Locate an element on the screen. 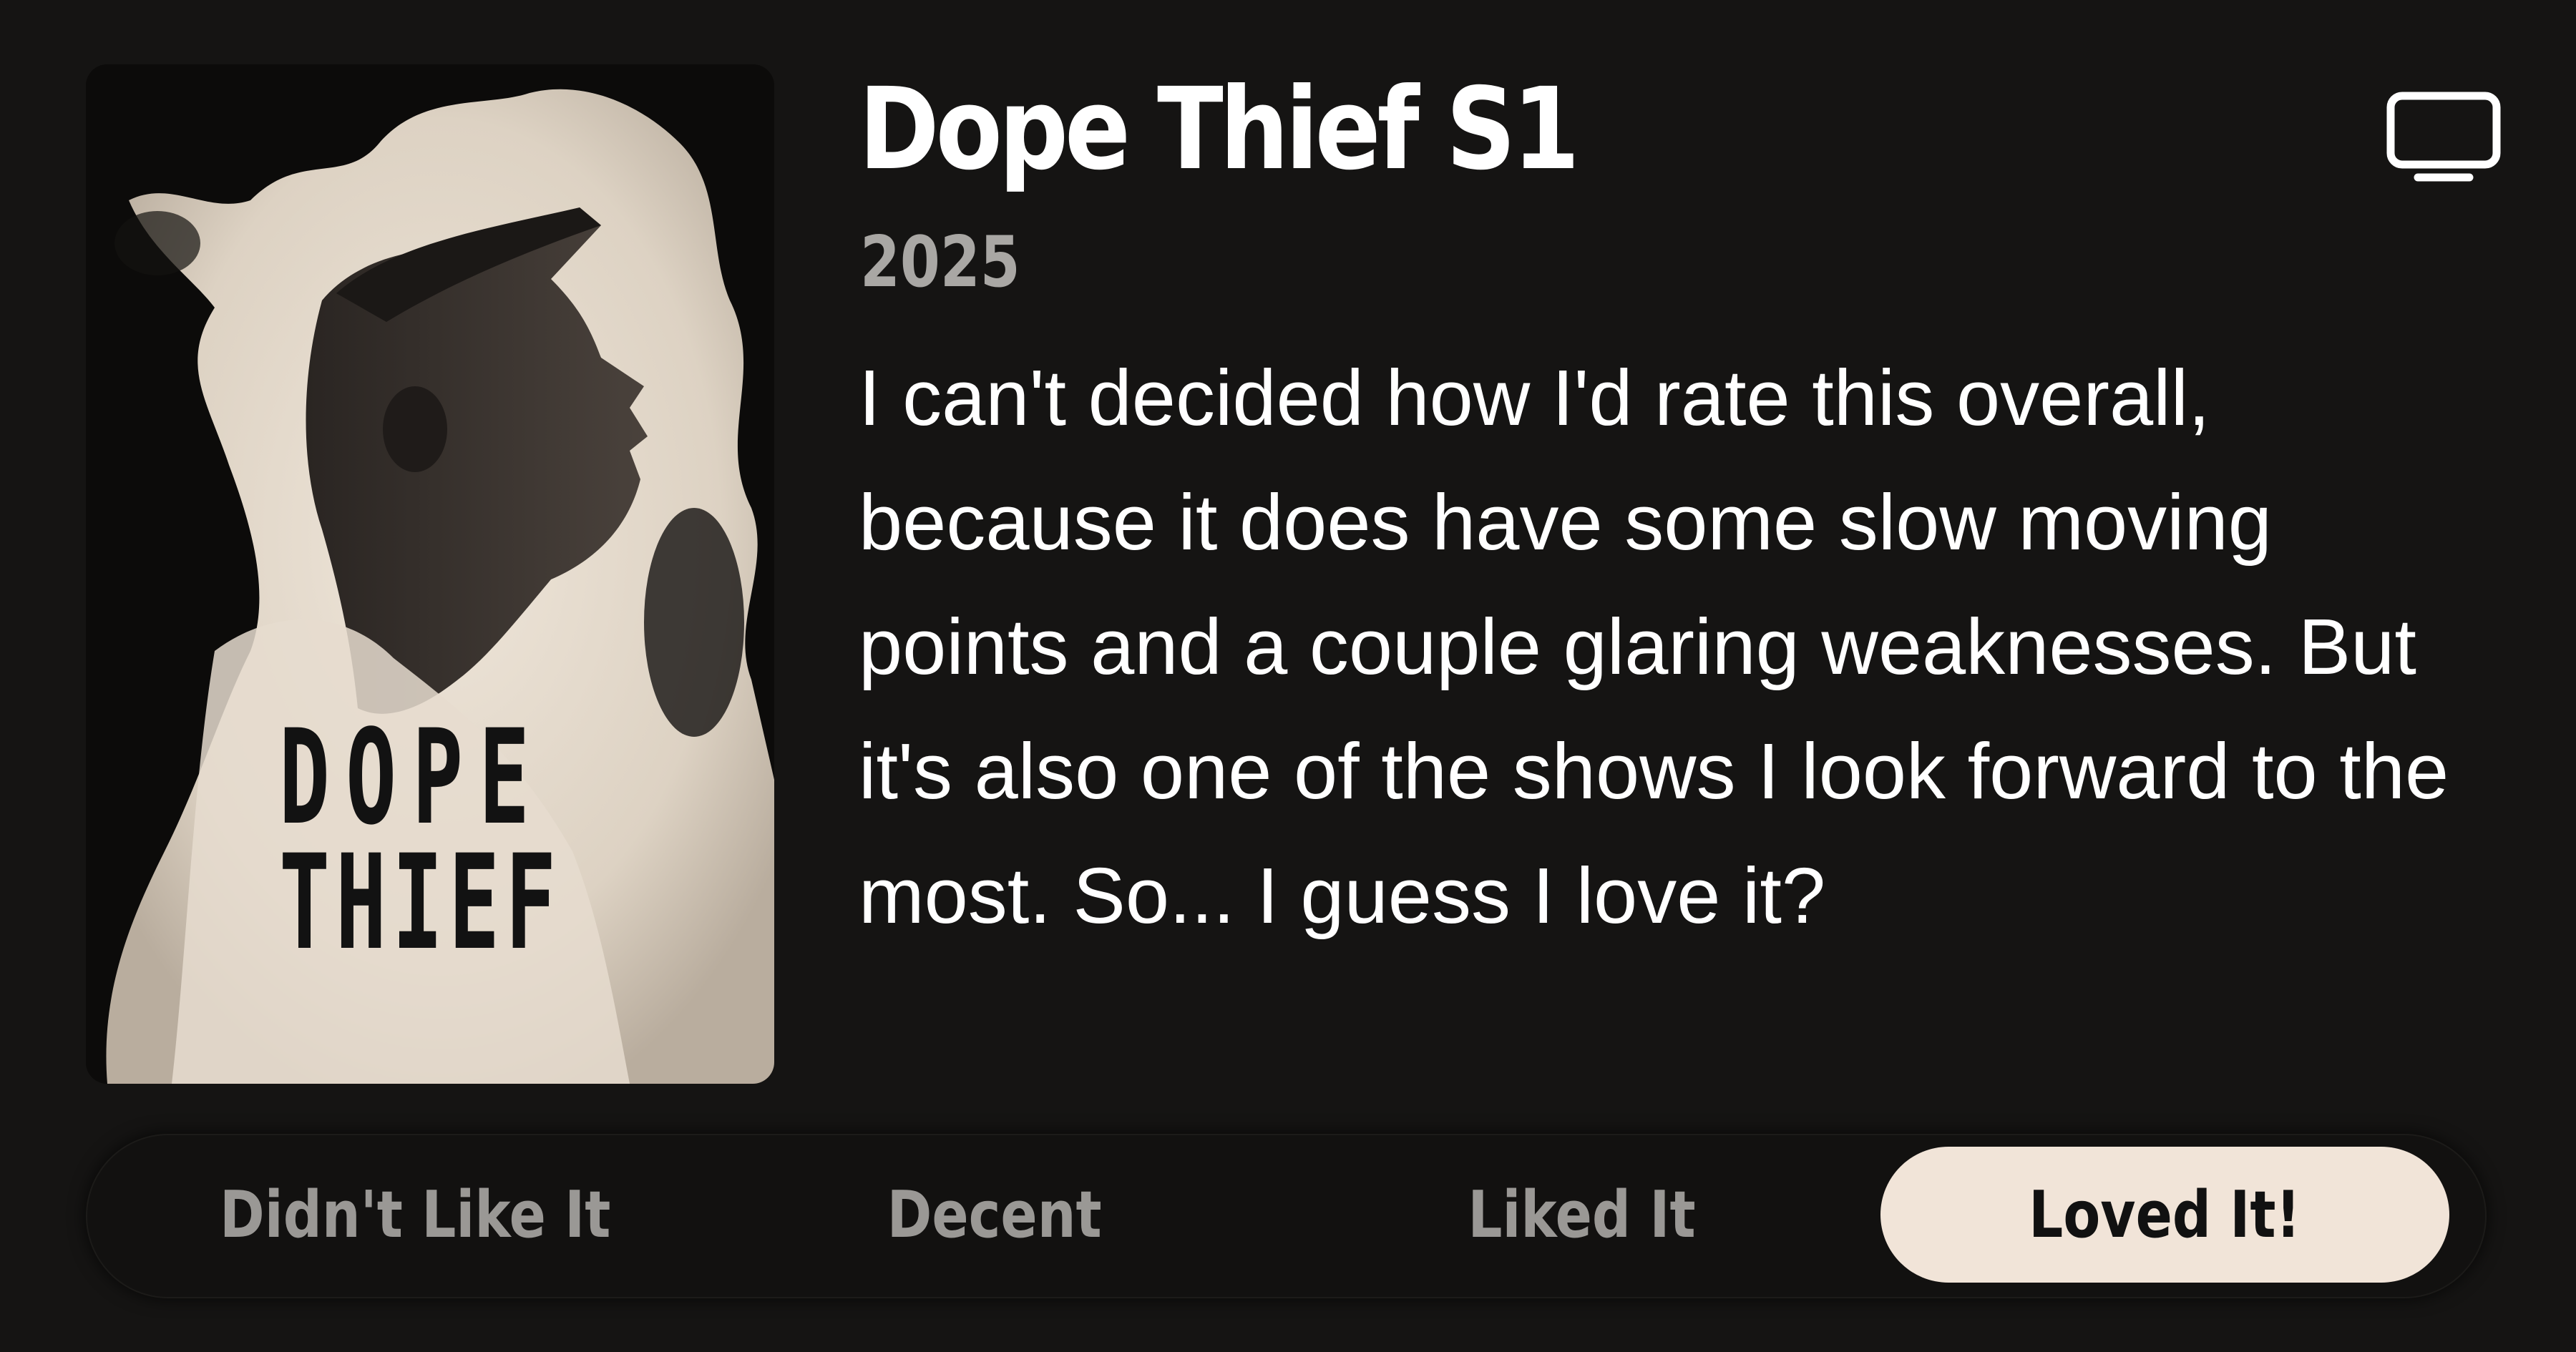 This screenshot has height=1352, width=2576. rating-option-label: Decent is located at coordinates (995, 1215).